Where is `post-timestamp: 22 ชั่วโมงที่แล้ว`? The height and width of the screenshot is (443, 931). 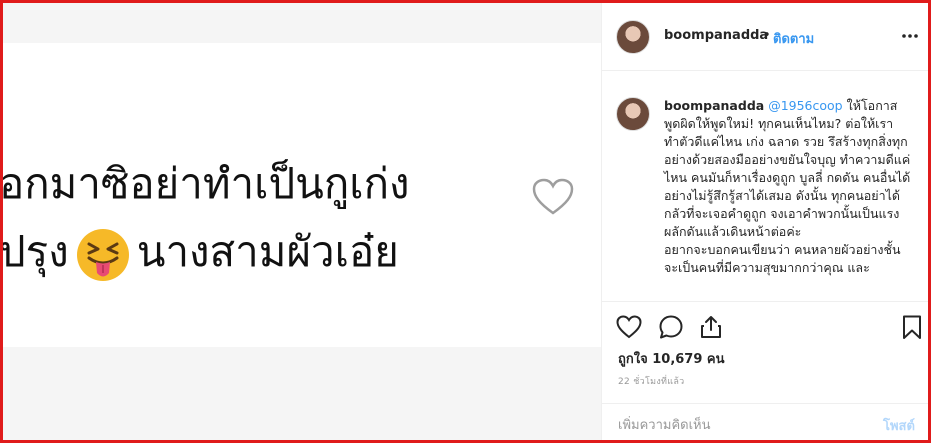
post-timestamp: 22 ชั่วโมงที่แล้ว is located at coordinates (651, 381).